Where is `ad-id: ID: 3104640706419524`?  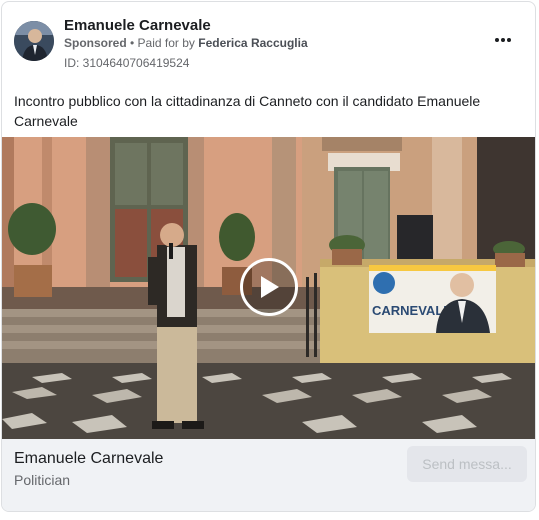 ad-id: ID: 3104640706419524 is located at coordinates (127, 63).